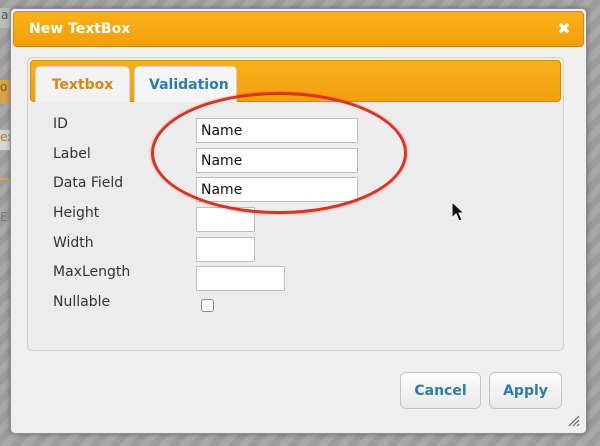 This screenshot has width=600, height=446. Describe the element at coordinates (225, 249) in the screenshot. I see `width-field` at that location.